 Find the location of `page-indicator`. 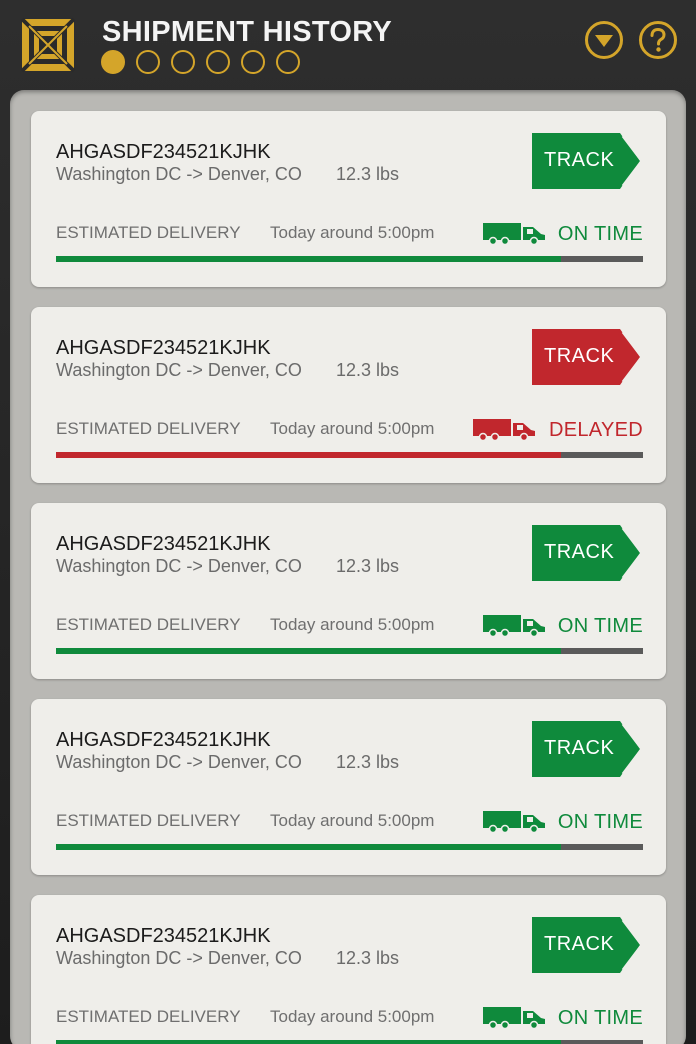

page-indicator is located at coordinates (200, 63).